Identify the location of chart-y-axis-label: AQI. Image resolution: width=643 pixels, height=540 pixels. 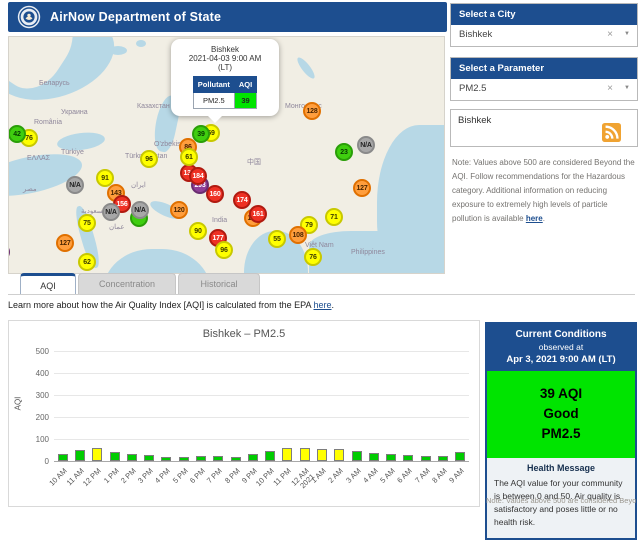
(18, 403).